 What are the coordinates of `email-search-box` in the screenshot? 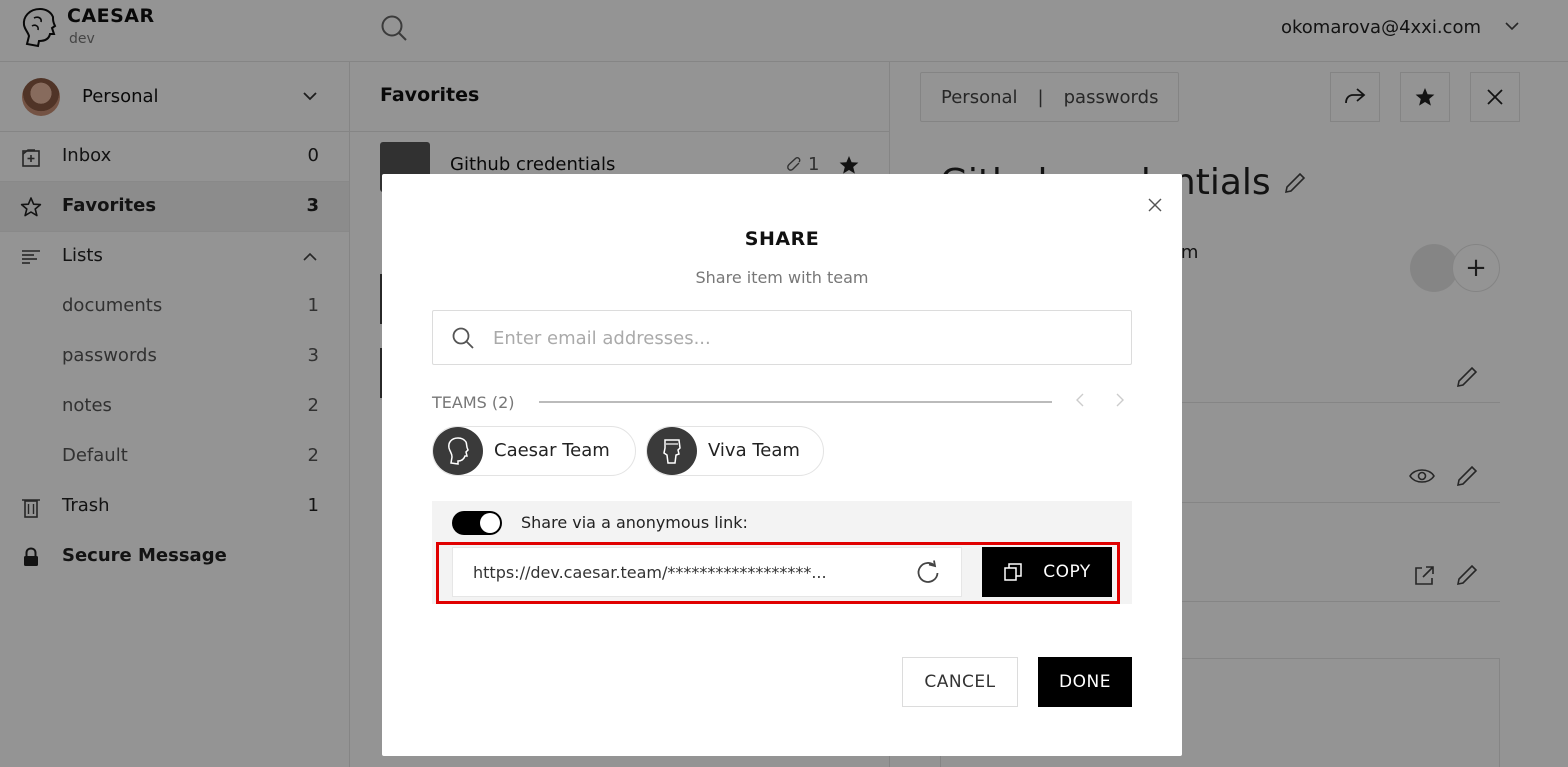 It's located at (782, 337).